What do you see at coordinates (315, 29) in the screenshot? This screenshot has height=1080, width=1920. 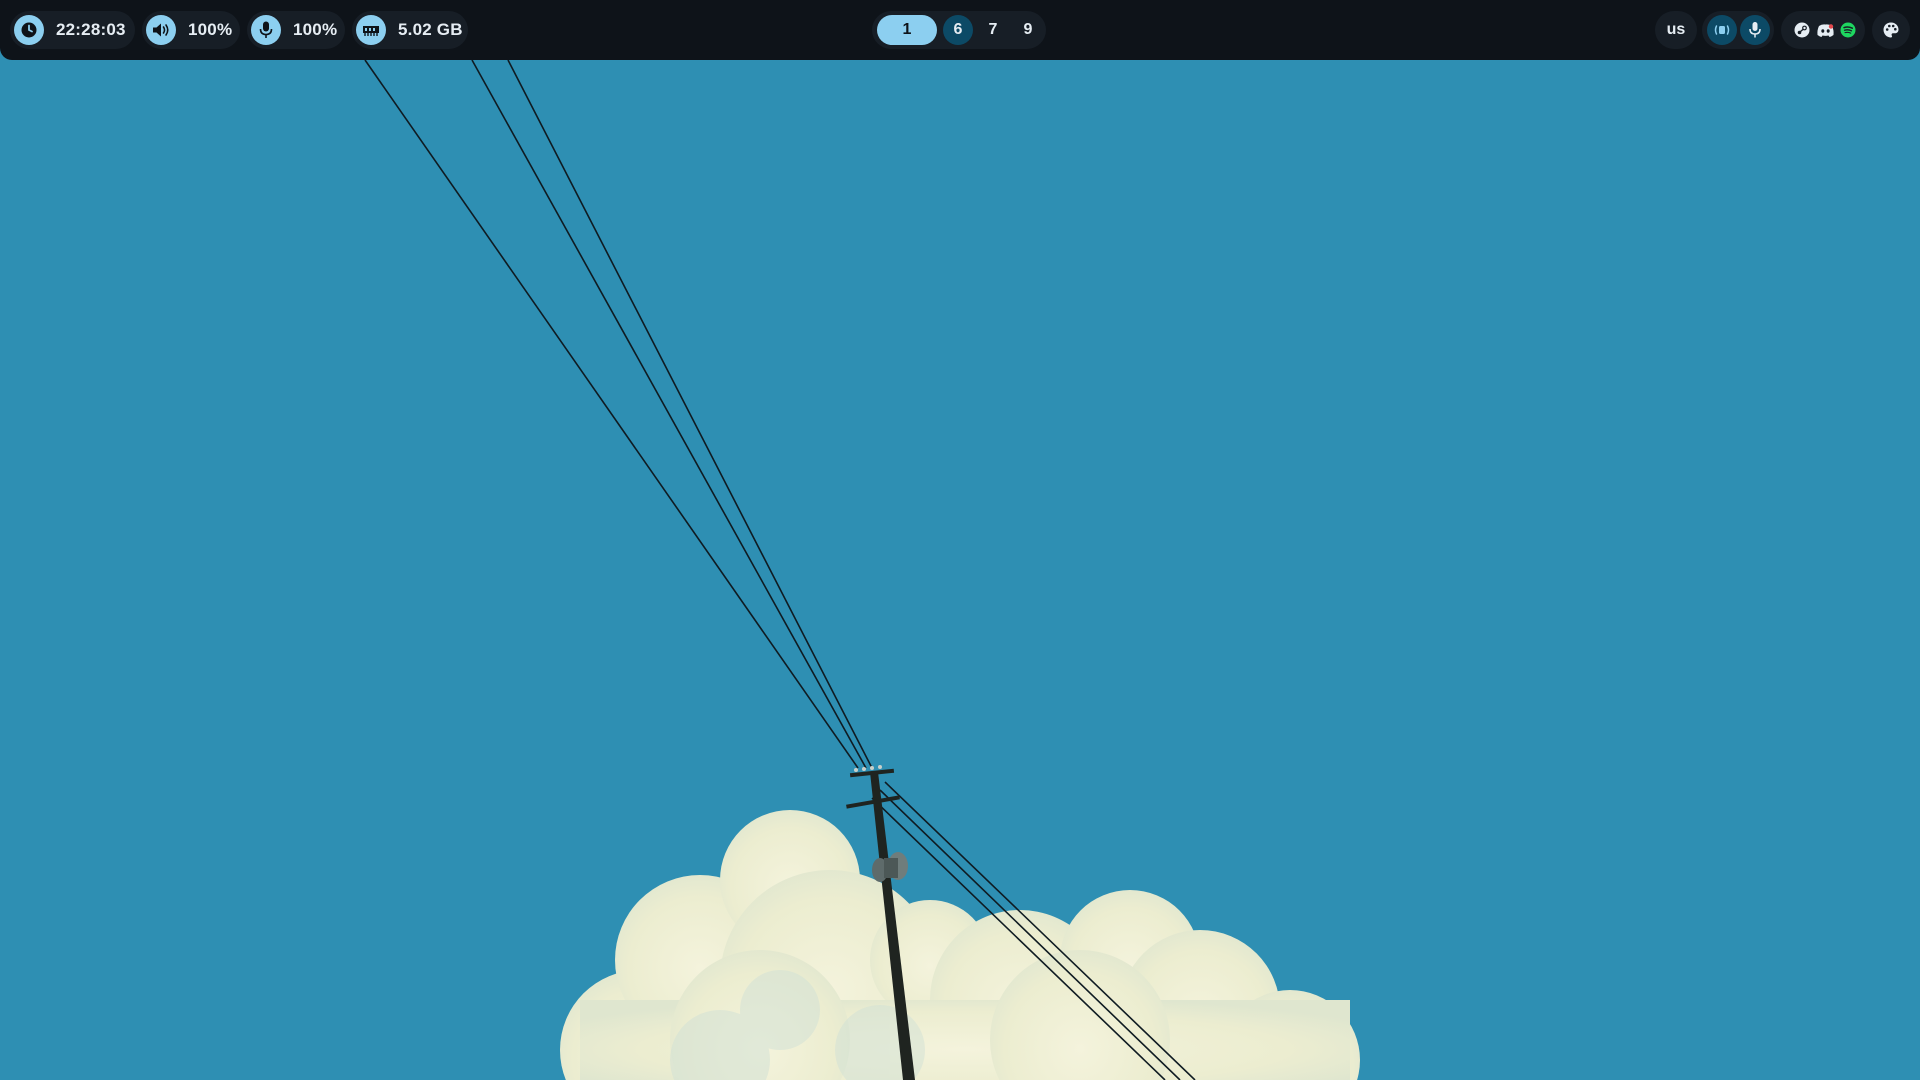 I see `microphone-value: 100%` at bounding box center [315, 29].